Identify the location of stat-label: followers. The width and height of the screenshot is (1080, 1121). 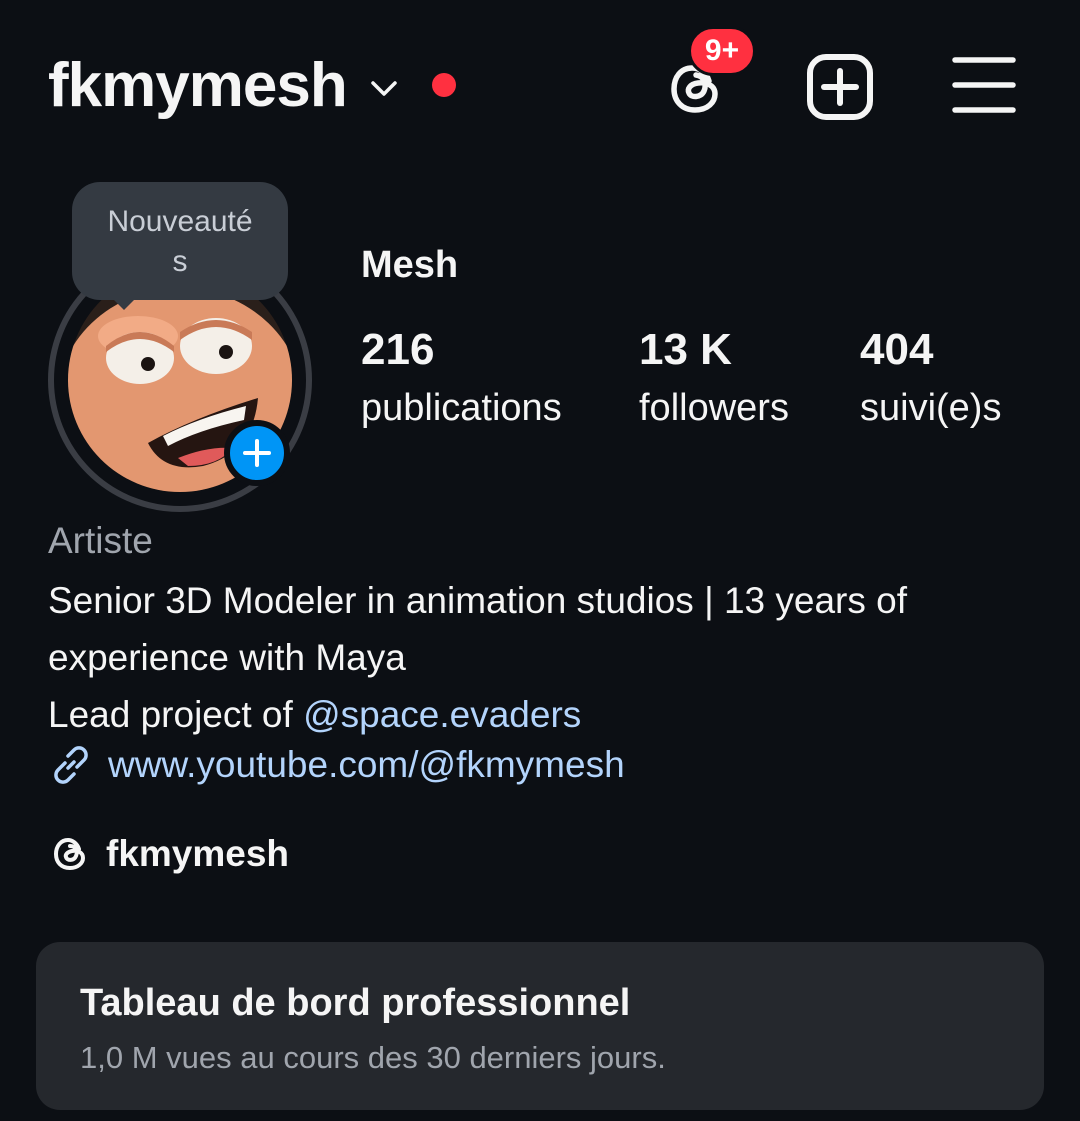
(714, 408).